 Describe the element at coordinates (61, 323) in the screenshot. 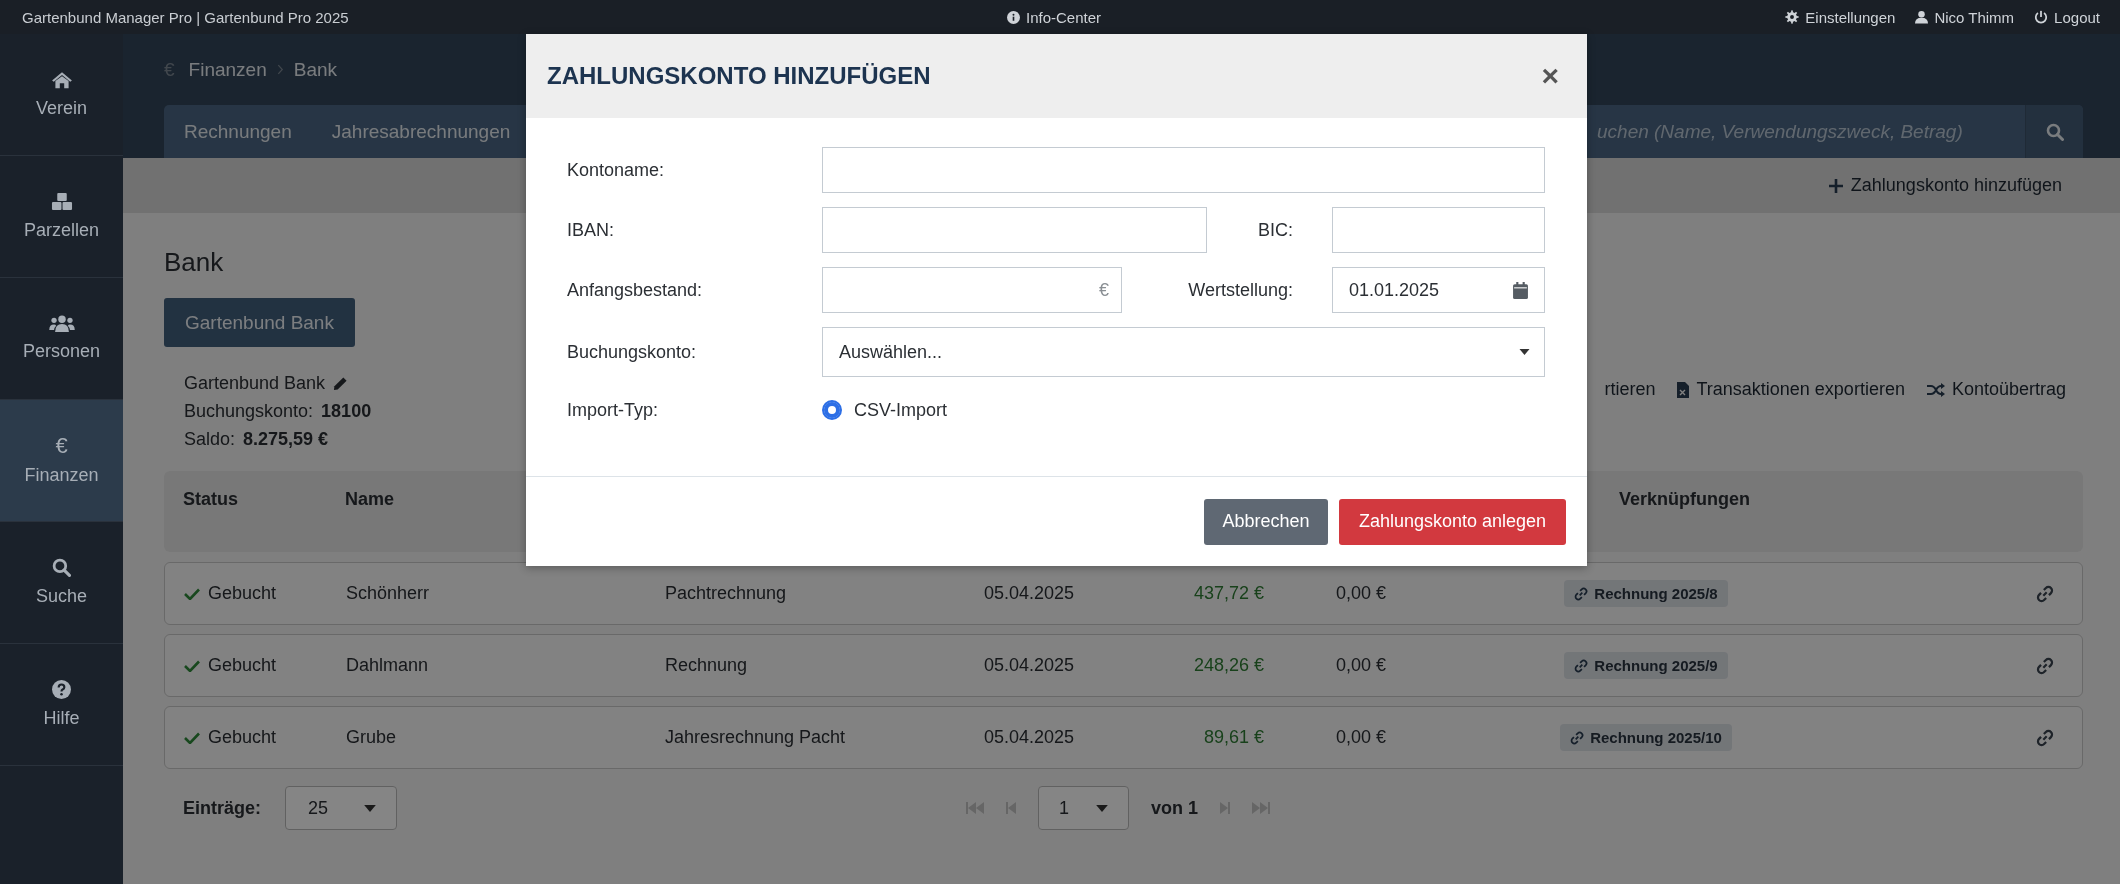

I see `people-icon` at that location.